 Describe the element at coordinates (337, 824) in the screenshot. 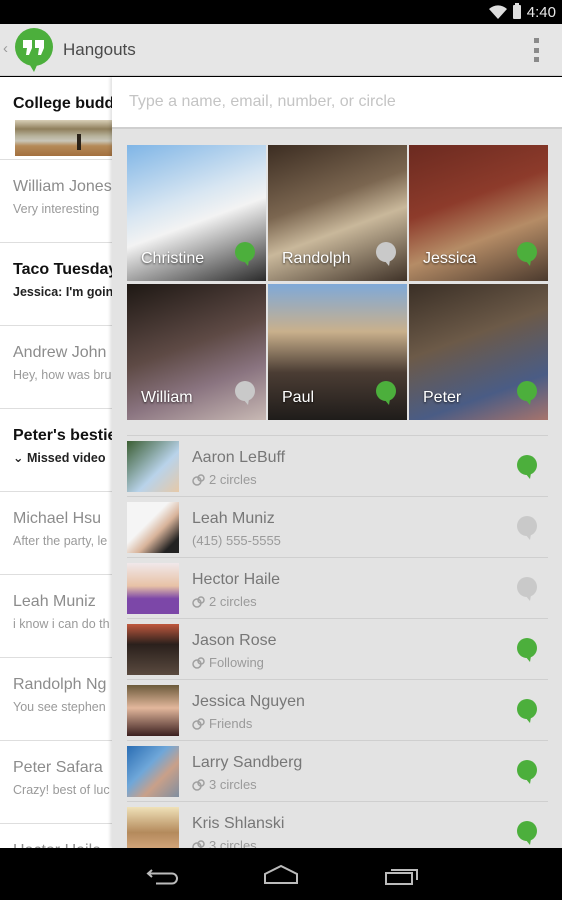

I see `contact-row: Kris Shlanski 3 circles` at that location.